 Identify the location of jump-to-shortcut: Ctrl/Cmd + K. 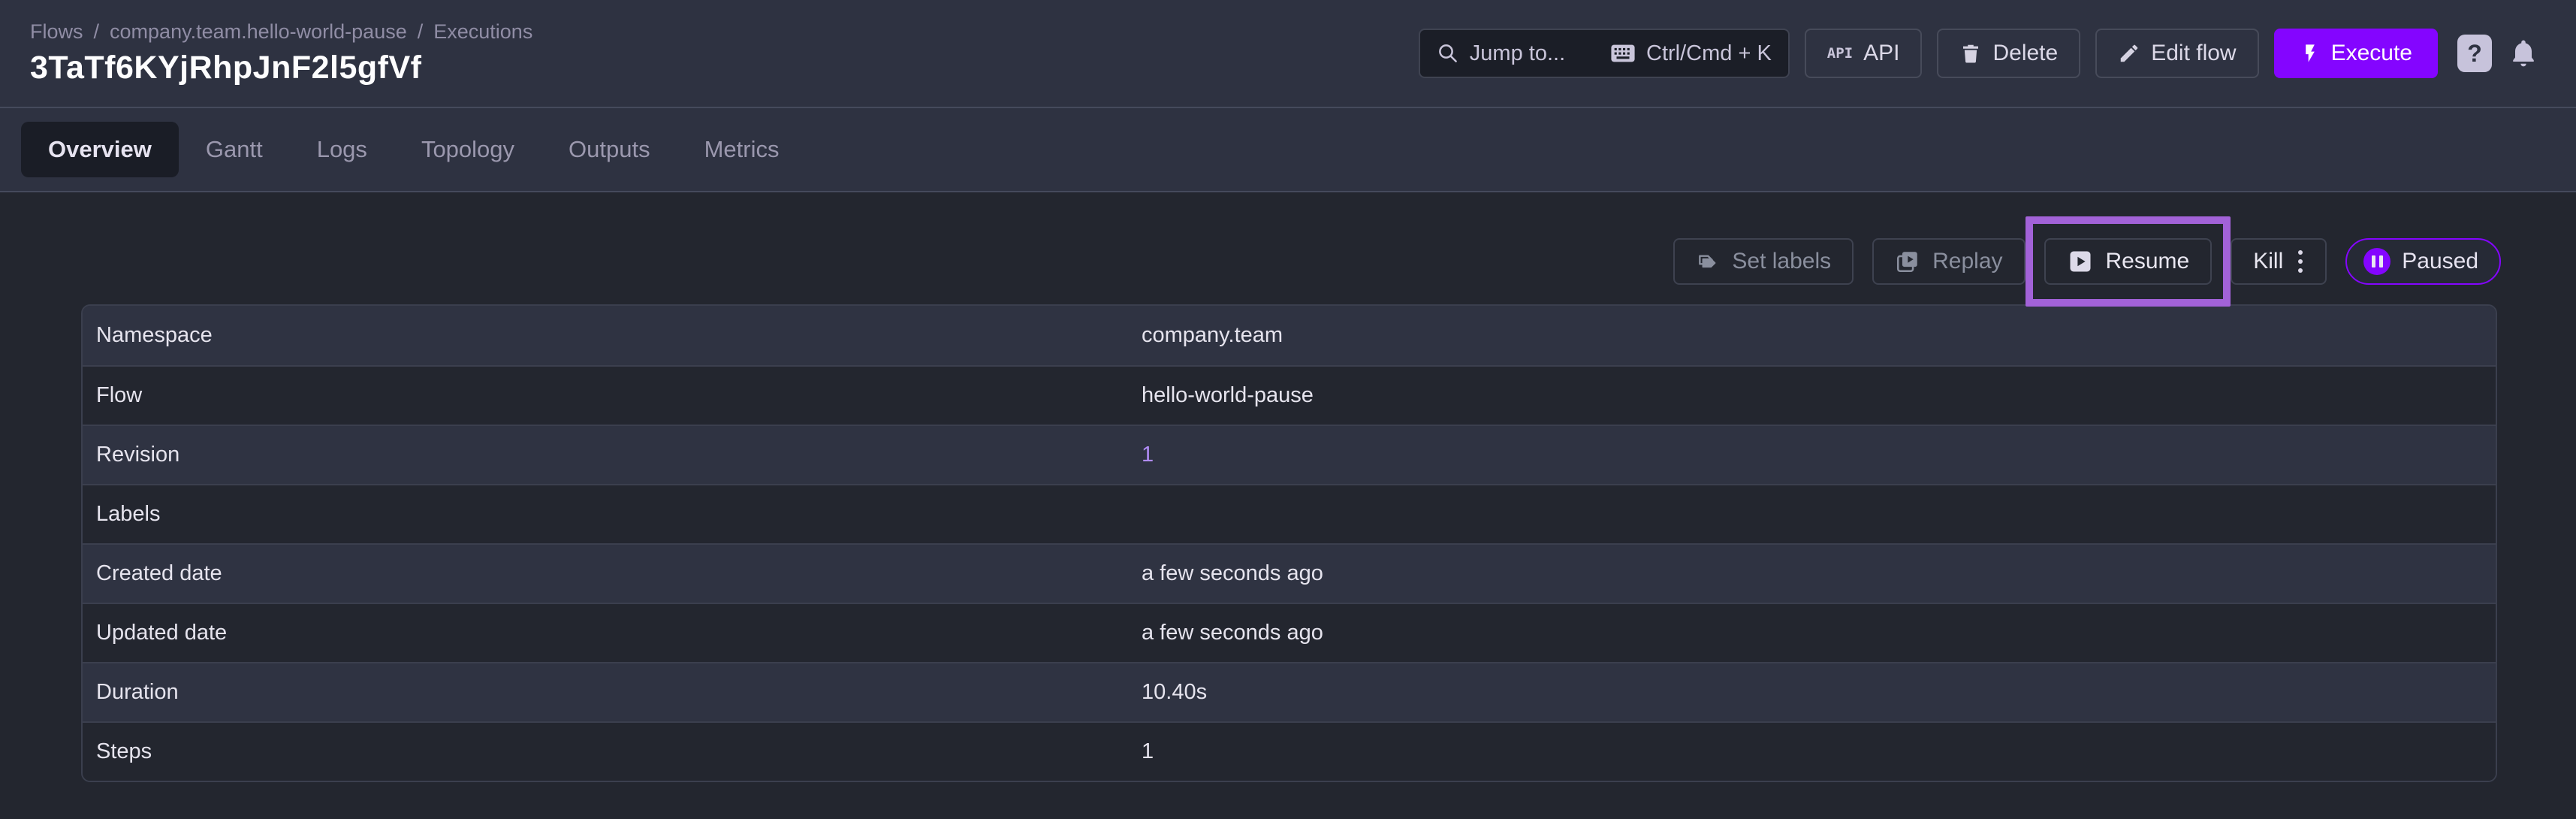
(1709, 53).